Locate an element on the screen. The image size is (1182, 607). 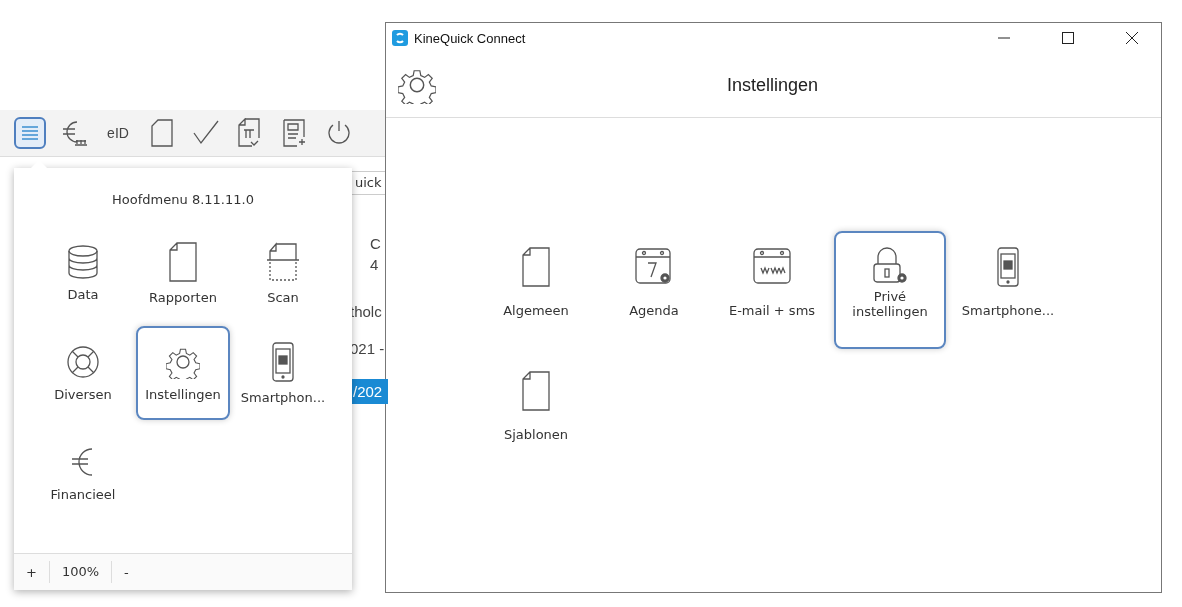
document-add-icon is located at coordinates (294, 133).